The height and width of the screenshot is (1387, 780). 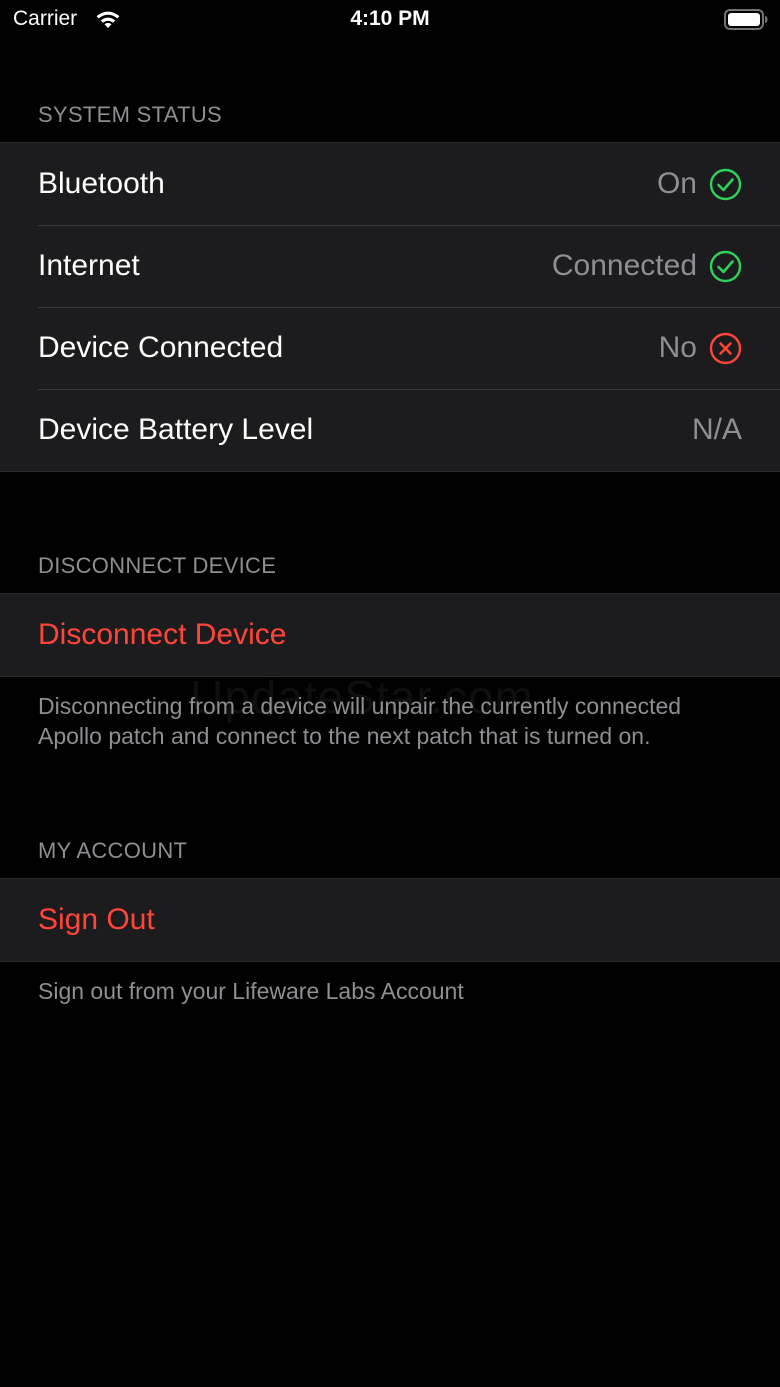 I want to click on bluetooth-label: Bluetooth, so click(x=101, y=183).